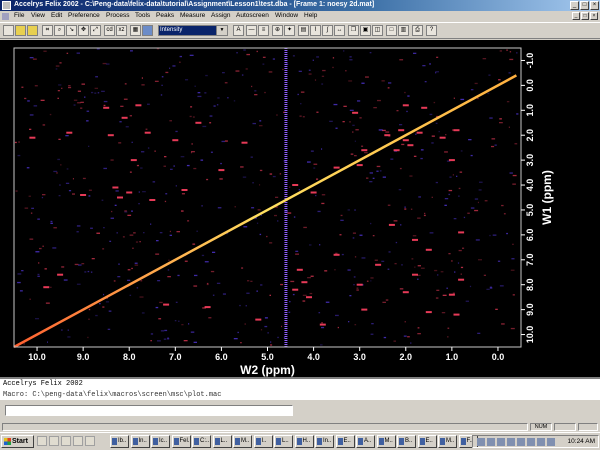 This screenshot has width=600, height=450. I want to click on taskbar-task-button: C:.., so click(201, 441).